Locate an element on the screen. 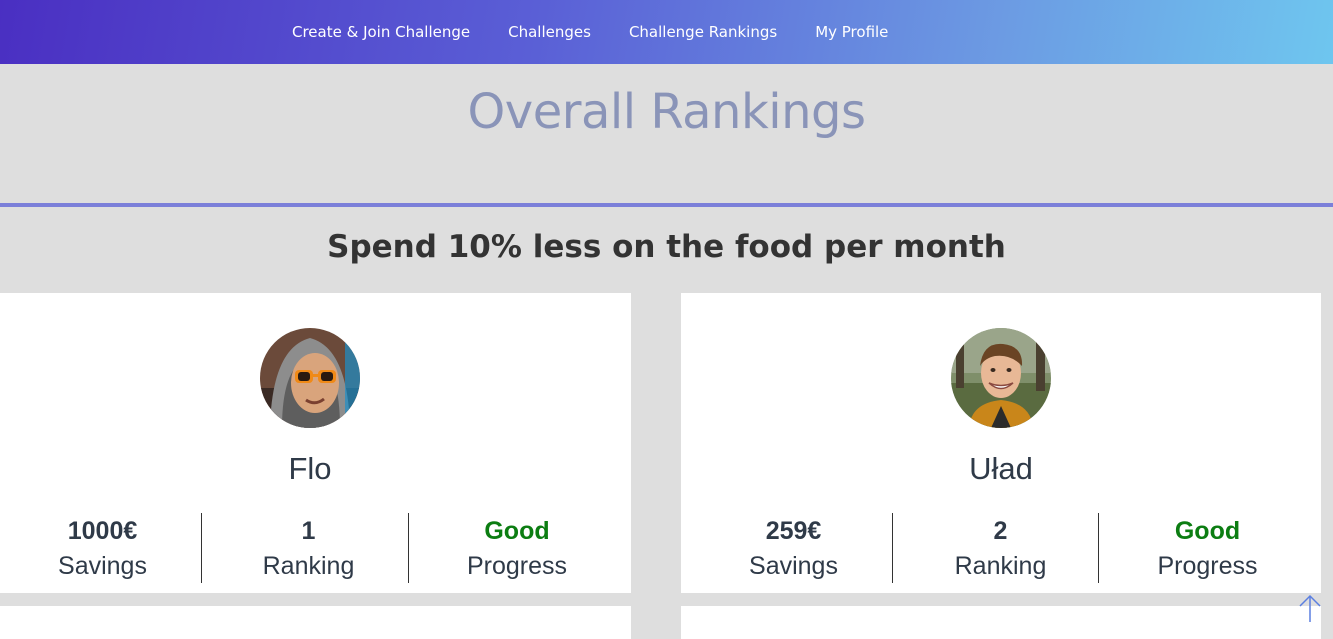  ranking-value: 1 is located at coordinates (308, 531).